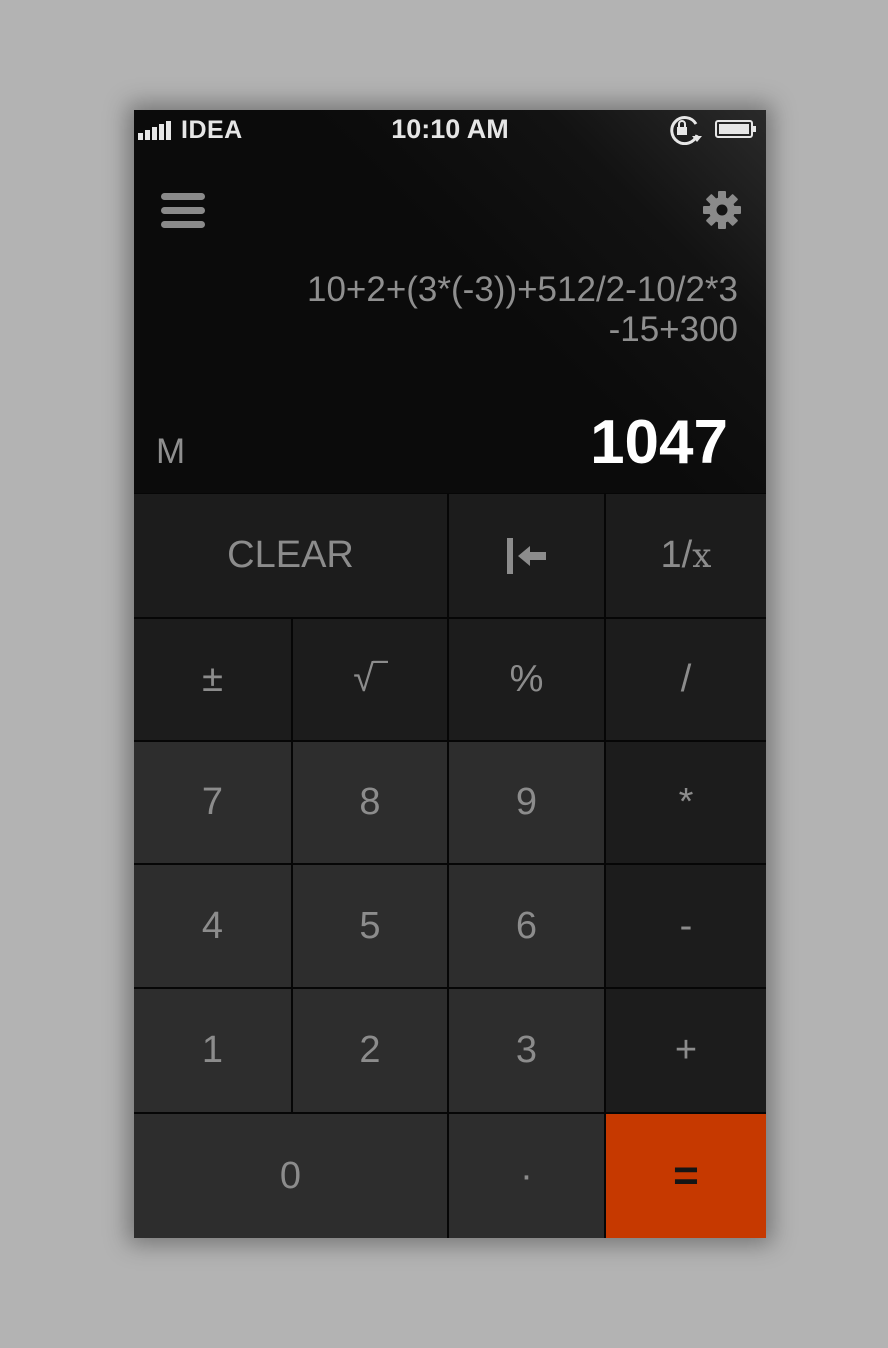 Image resolution: width=888 pixels, height=1348 pixels. I want to click on digit-label: 3, so click(526, 1050).